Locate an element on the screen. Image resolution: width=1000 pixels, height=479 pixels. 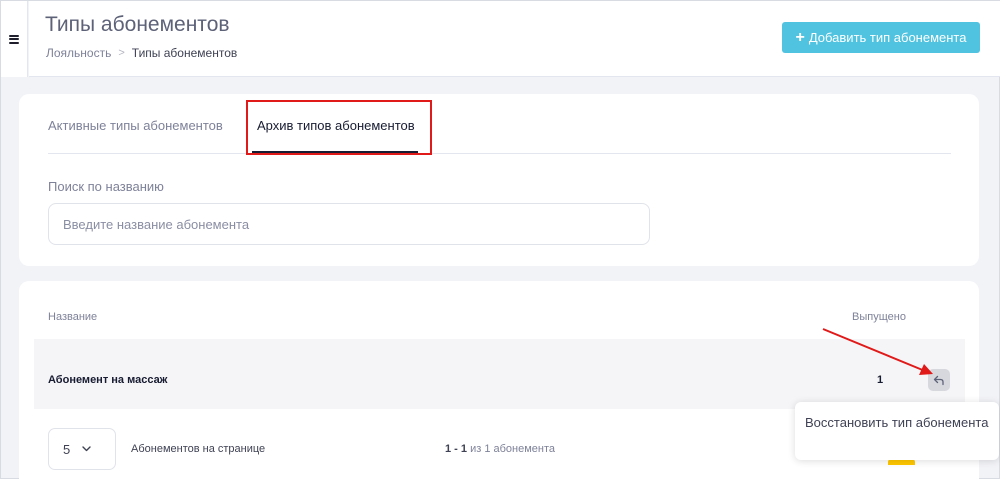
breadcrumb: Лояльность > Типы абонементов is located at coordinates (141, 53).